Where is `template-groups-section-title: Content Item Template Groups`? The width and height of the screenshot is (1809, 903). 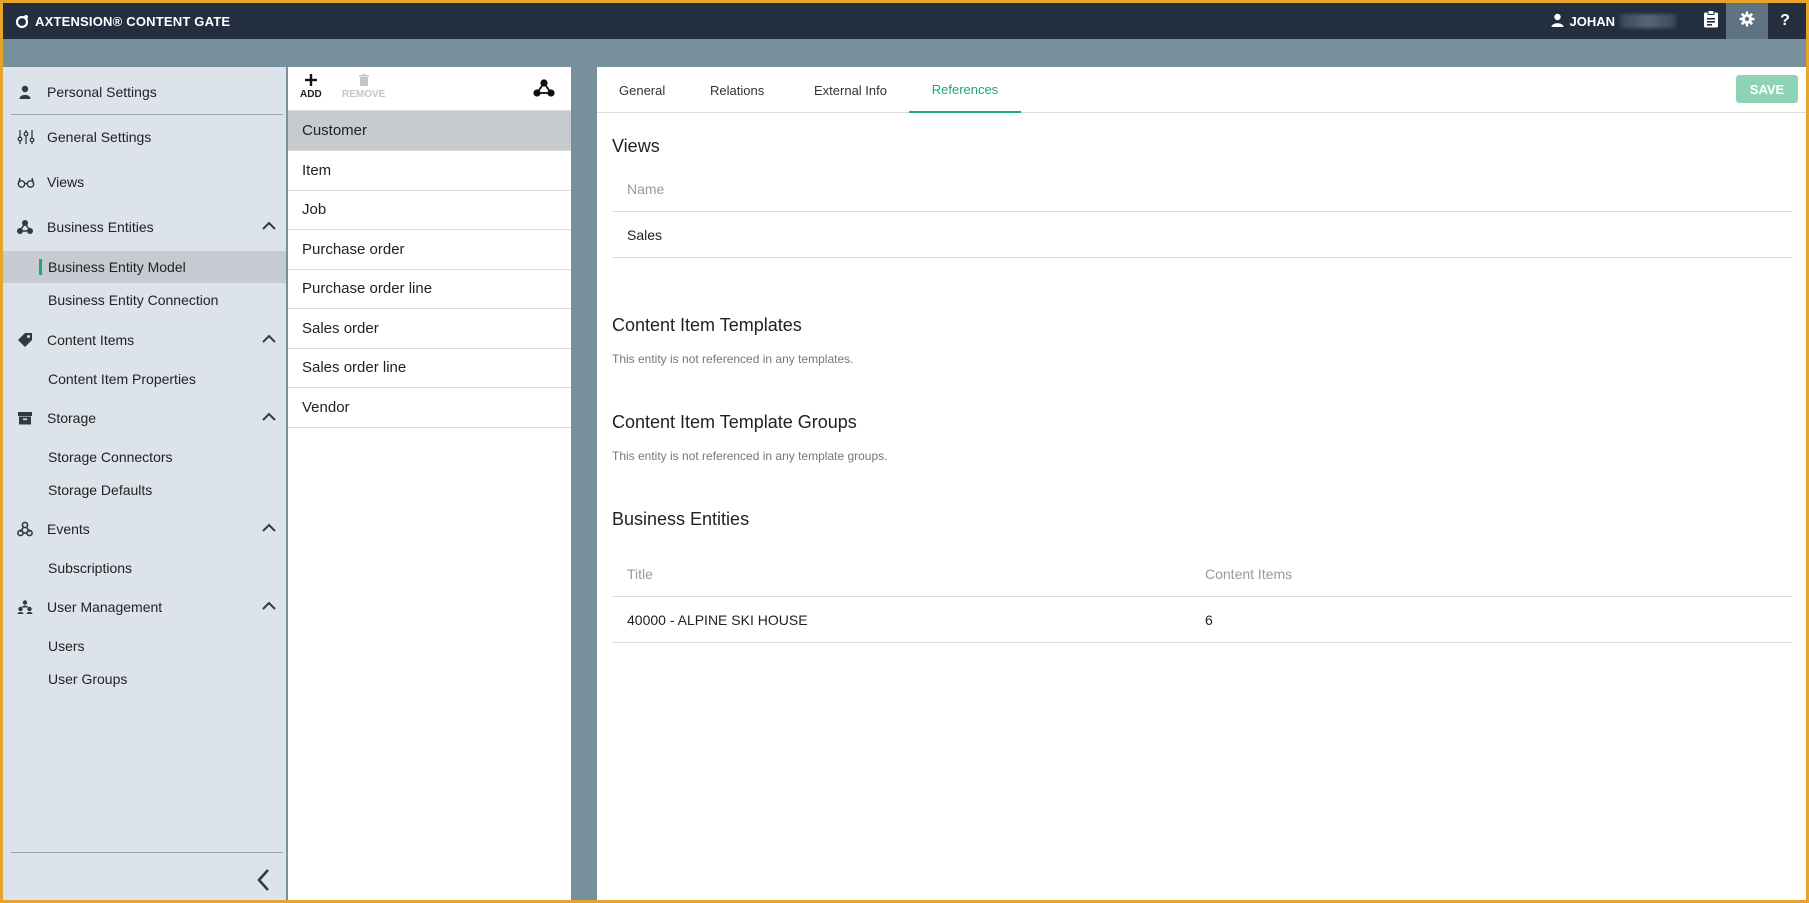 template-groups-section-title: Content Item Template Groups is located at coordinates (734, 422).